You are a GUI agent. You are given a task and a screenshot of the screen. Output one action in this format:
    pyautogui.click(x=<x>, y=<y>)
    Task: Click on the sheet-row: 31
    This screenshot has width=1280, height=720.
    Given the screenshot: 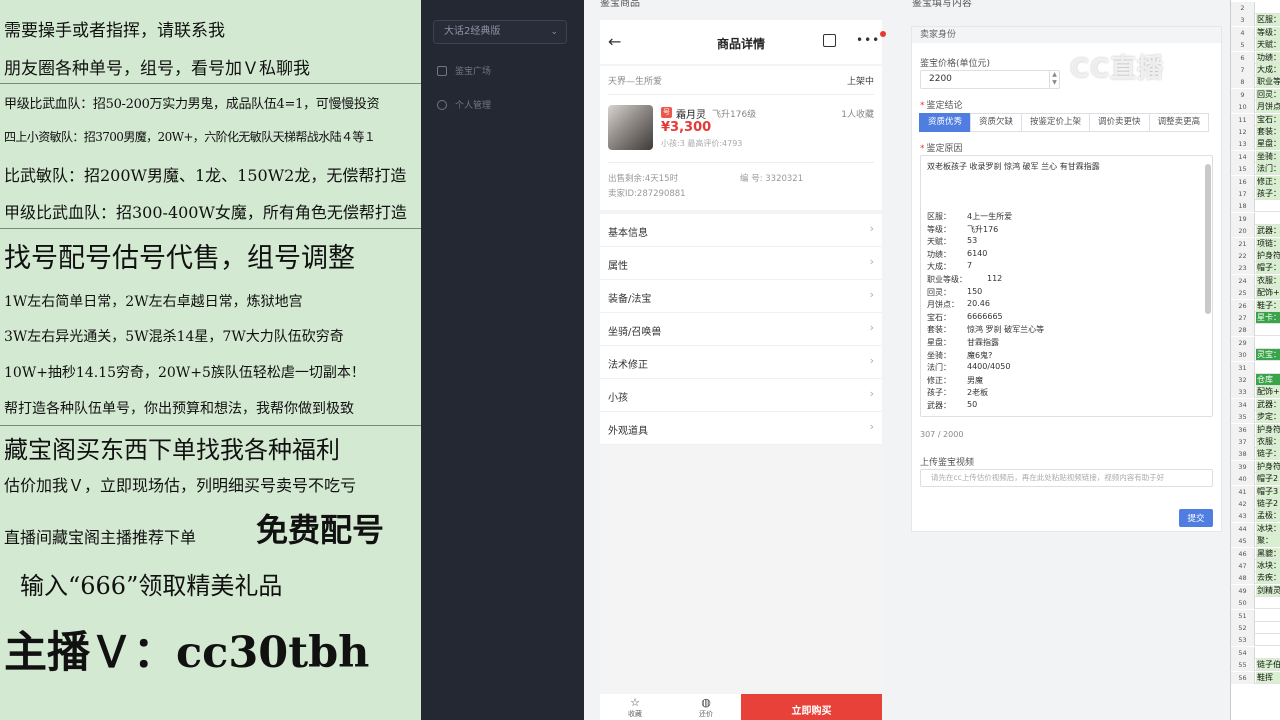 What is the action you would take?
    pyautogui.click(x=1255, y=367)
    